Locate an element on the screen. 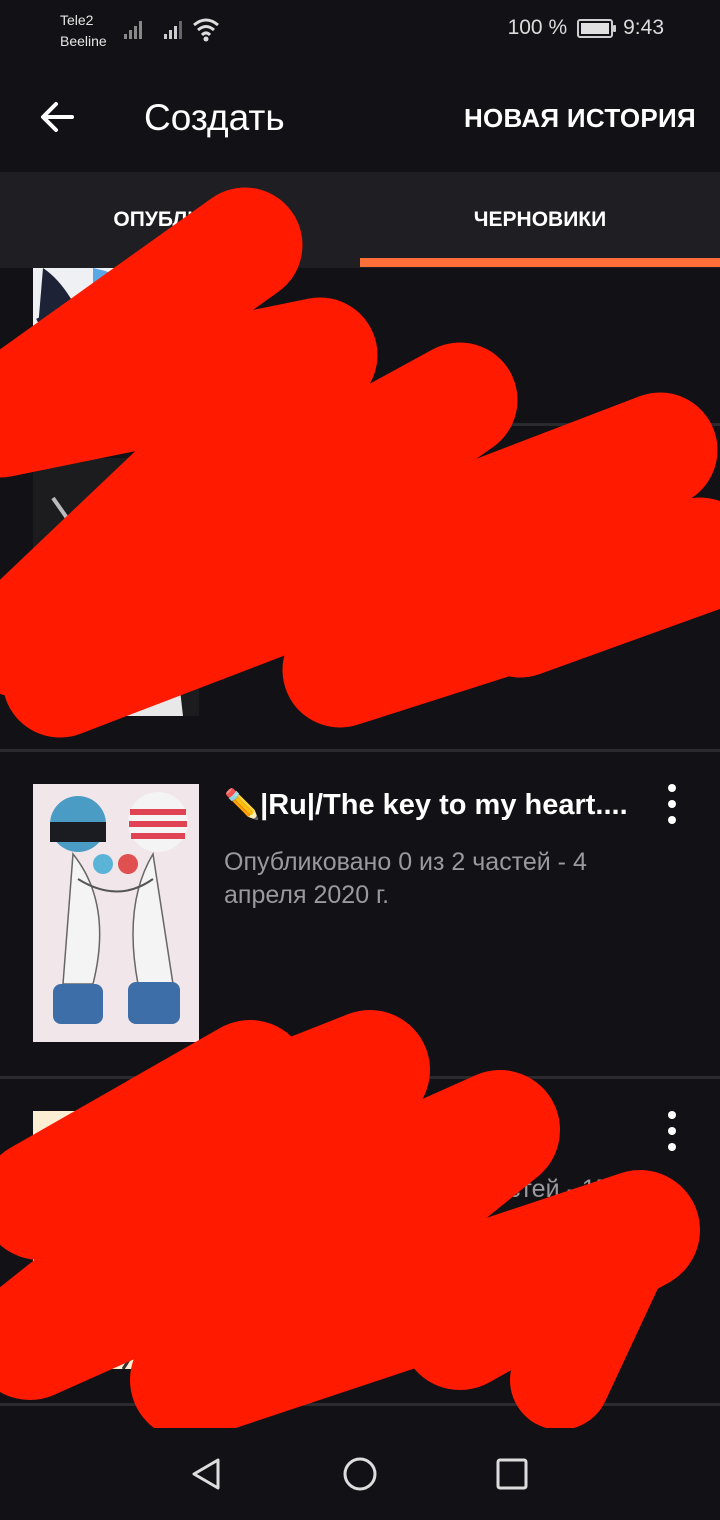  page-title: Создать is located at coordinates (214, 117).